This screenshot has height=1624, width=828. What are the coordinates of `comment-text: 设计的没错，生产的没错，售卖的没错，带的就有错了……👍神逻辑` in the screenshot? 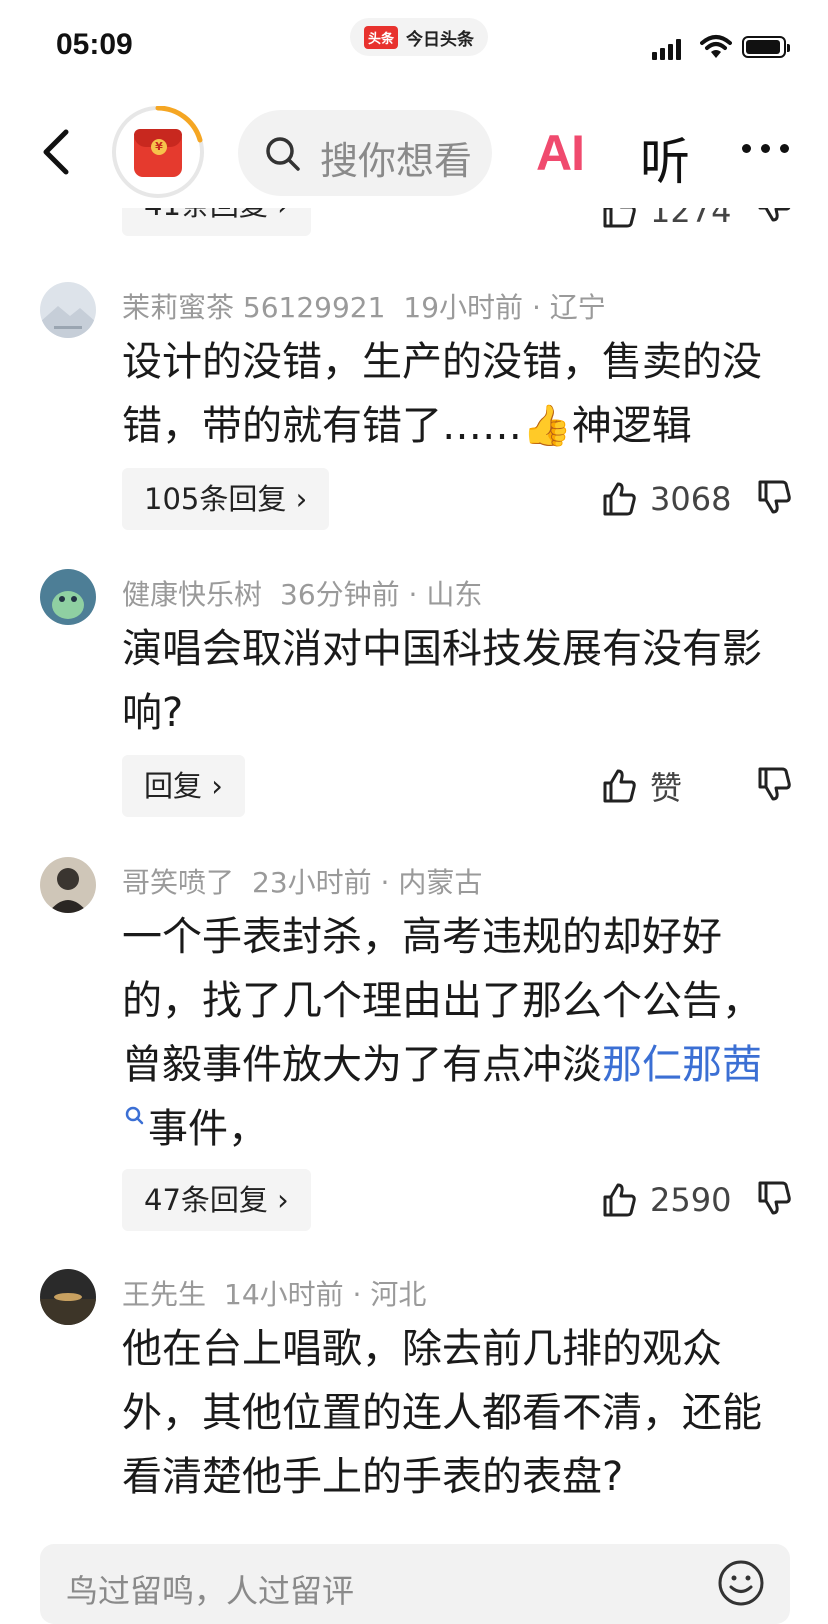 It's located at (447, 394).